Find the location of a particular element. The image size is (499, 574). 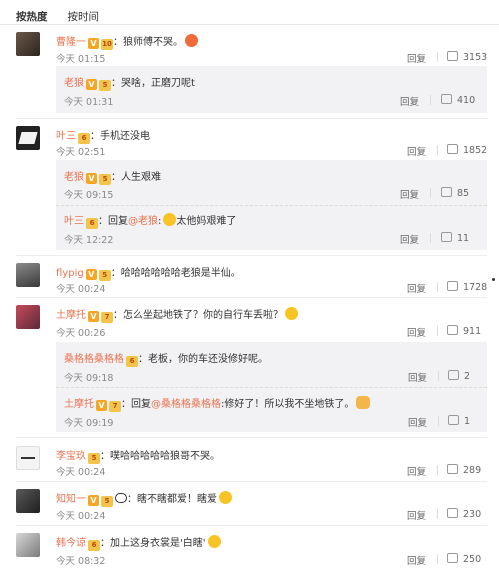

reply-time: 今天 09:18 is located at coordinates (89, 378).